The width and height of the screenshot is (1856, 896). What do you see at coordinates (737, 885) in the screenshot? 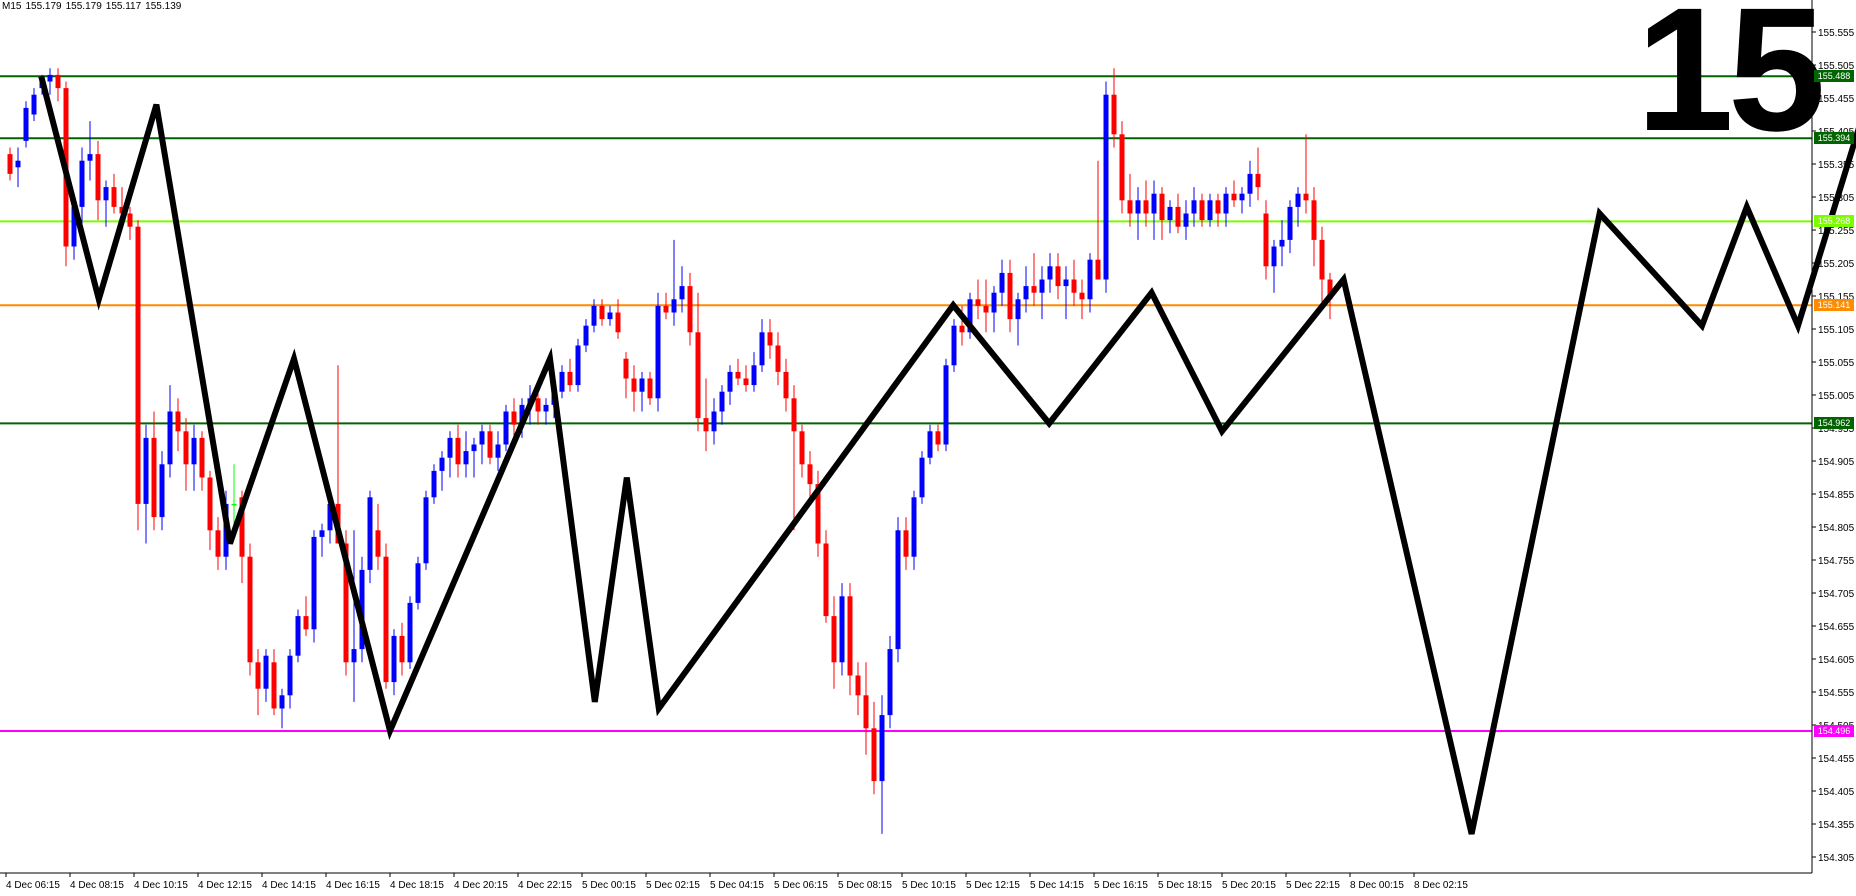
I see `time-tick-label: 5 Dec 04:15` at bounding box center [737, 885].